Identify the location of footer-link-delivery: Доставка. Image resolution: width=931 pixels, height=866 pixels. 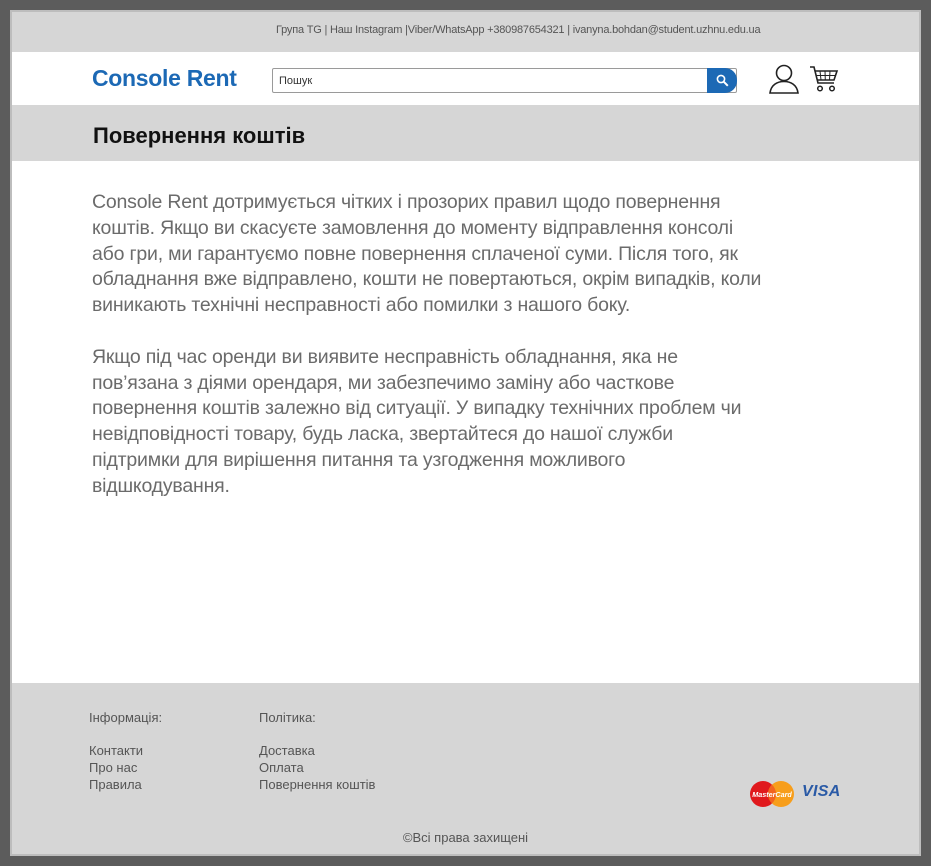
(317, 750).